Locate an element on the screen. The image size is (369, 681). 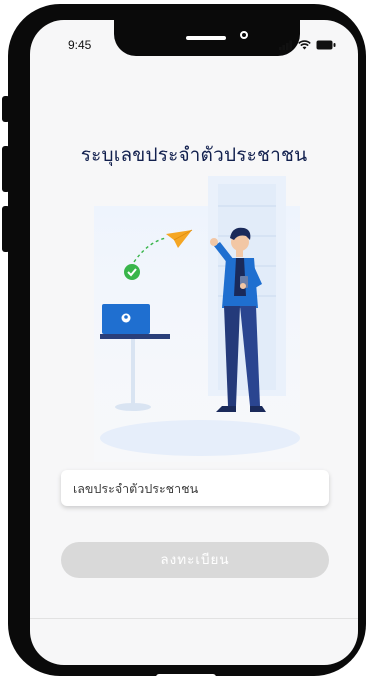
home-indicator is located at coordinates (186, 677).